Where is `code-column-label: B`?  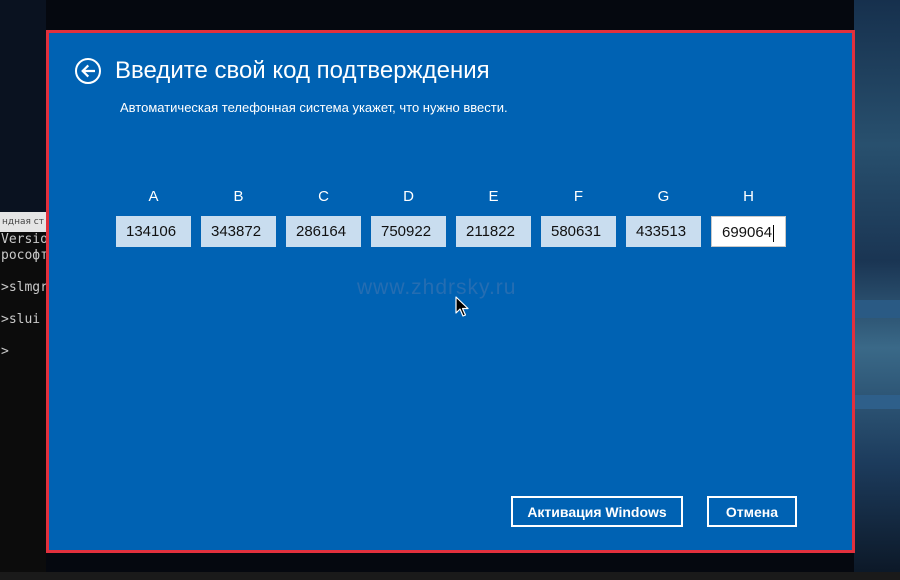
code-column-label: B is located at coordinates (238, 196).